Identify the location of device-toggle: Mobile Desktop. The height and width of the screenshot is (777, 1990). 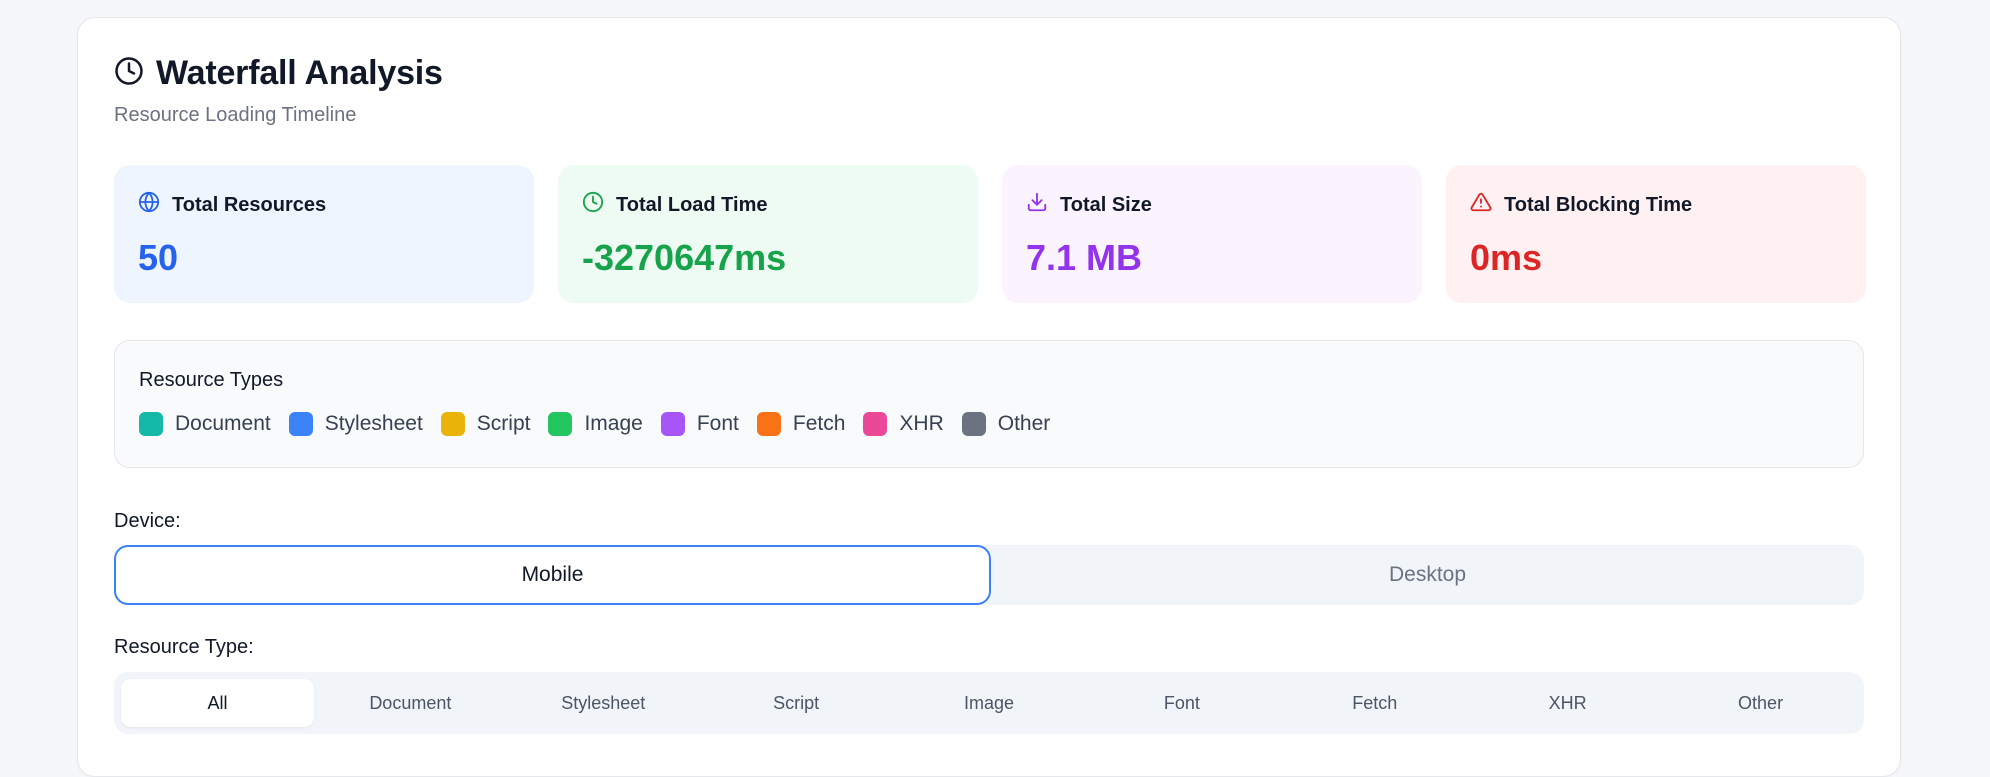
(989, 575).